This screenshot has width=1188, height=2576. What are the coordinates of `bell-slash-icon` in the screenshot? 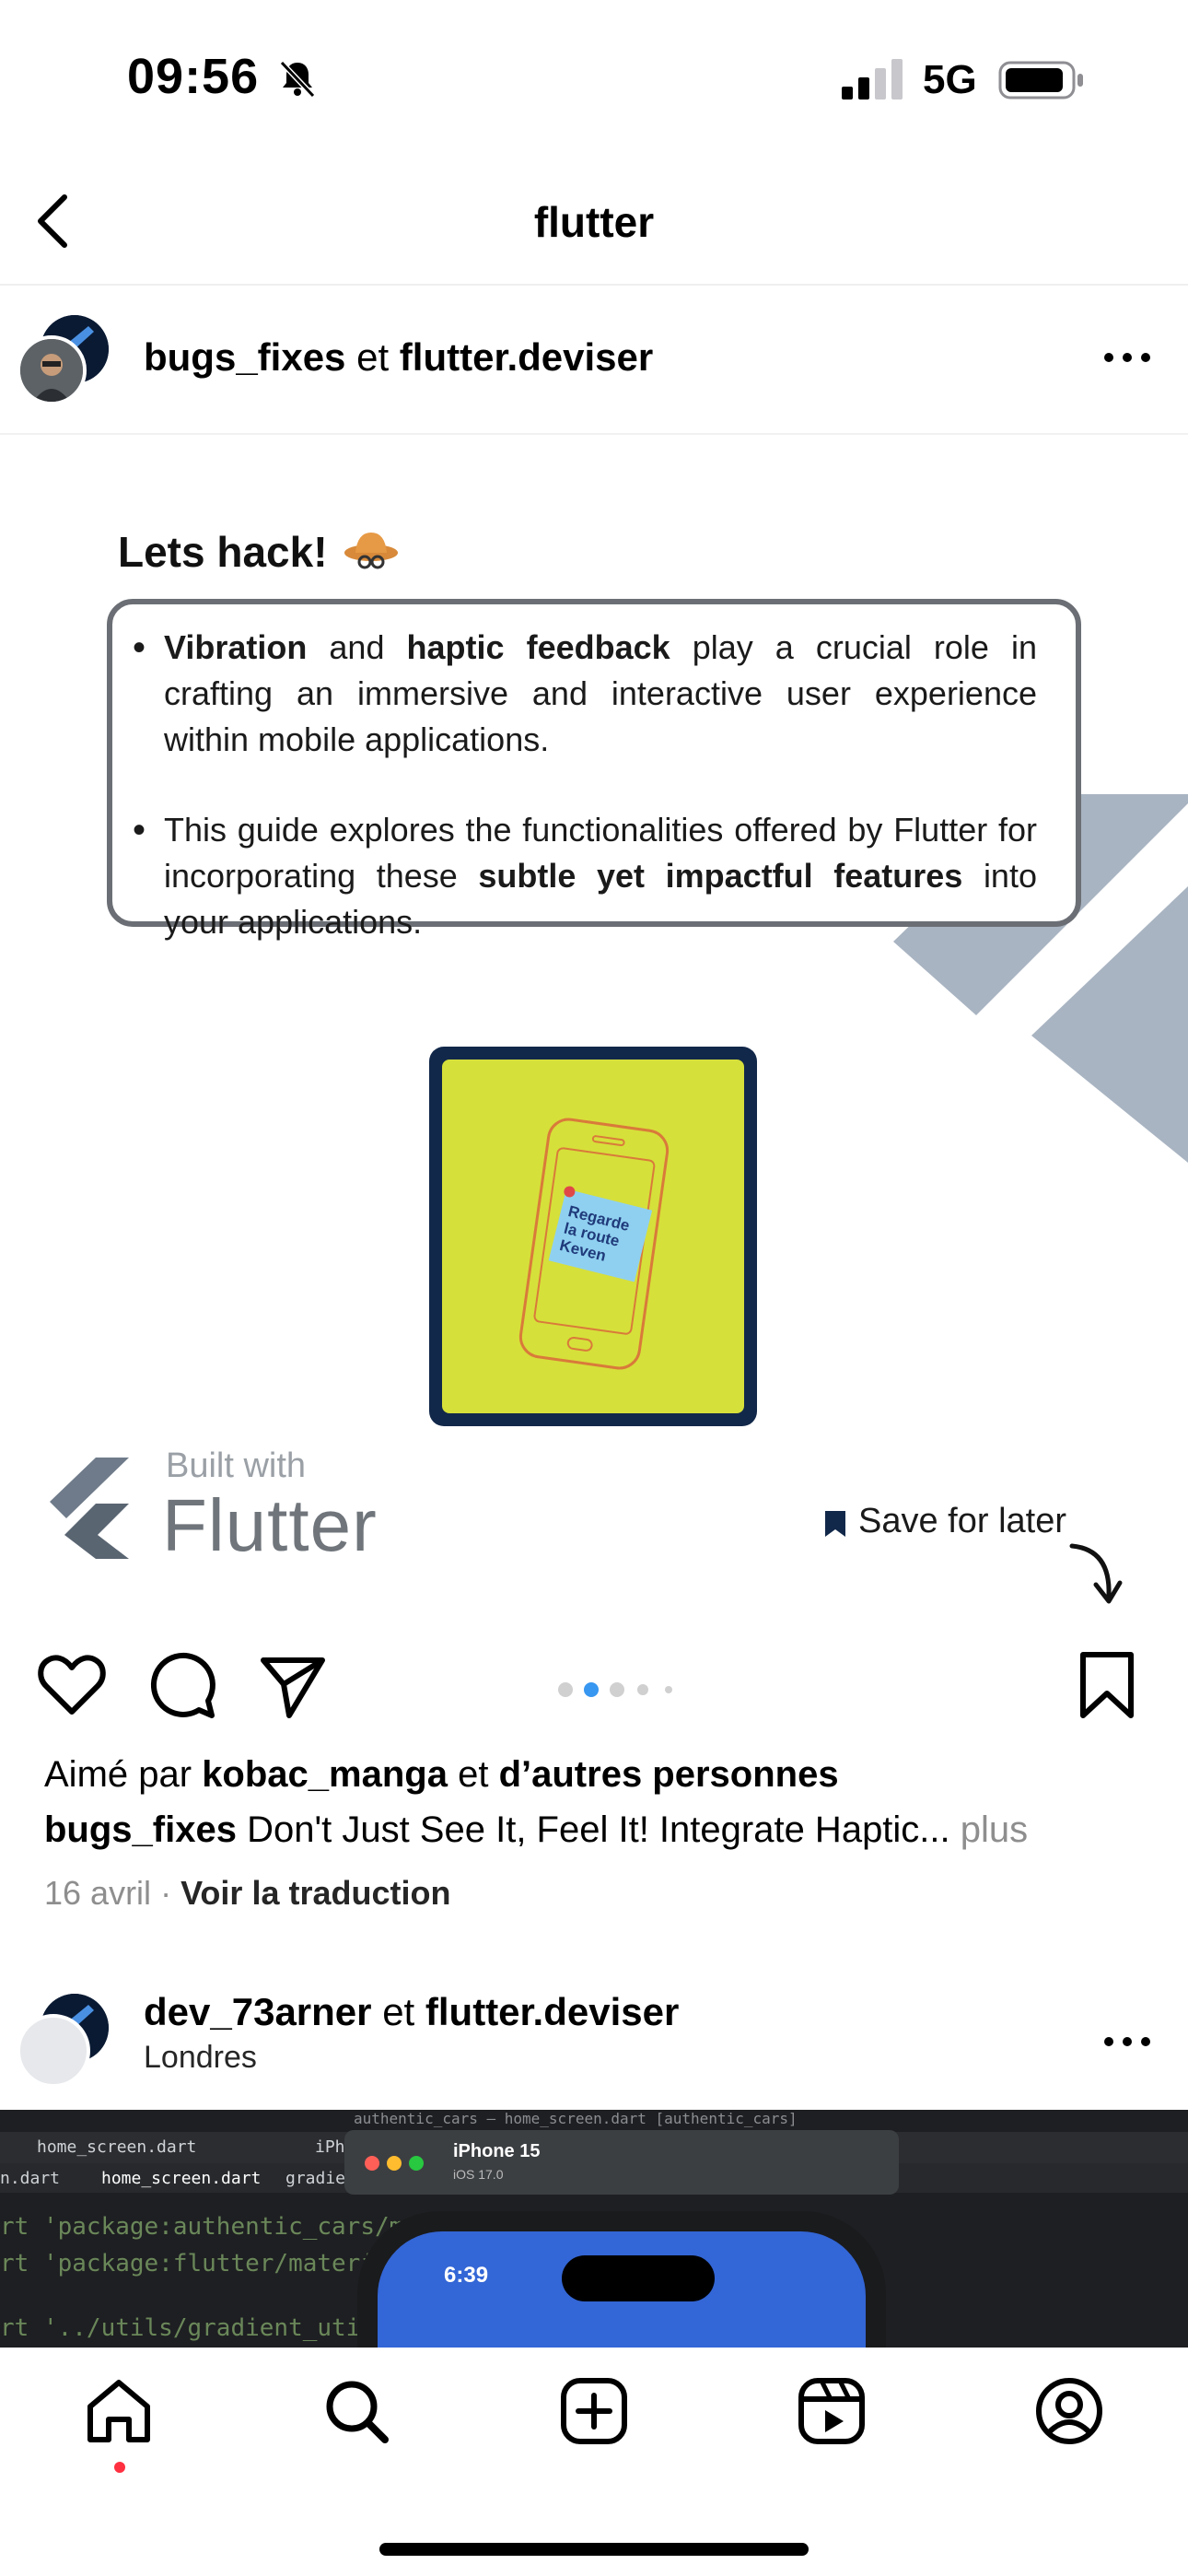 It's located at (297, 79).